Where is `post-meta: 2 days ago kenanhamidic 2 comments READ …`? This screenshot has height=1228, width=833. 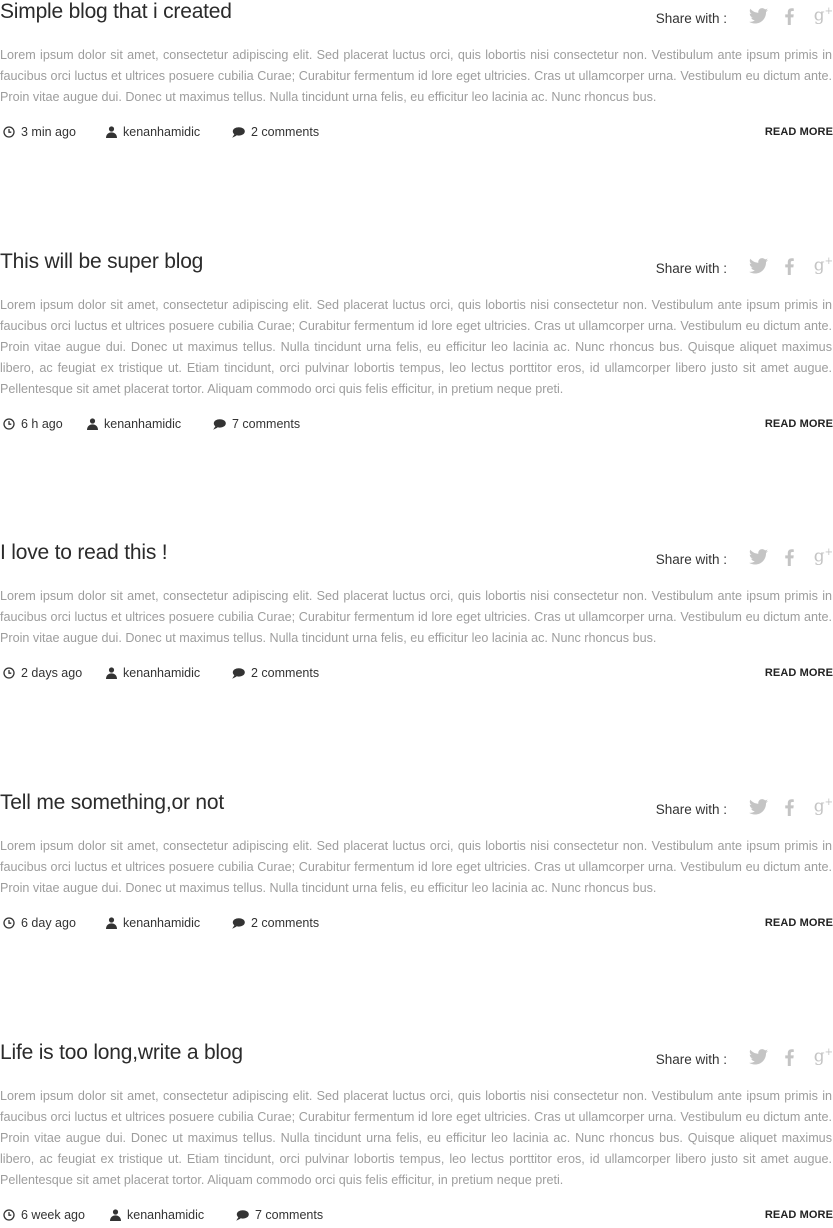 post-meta: 2 days ago kenanhamidic 2 comments READ … is located at coordinates (416, 676).